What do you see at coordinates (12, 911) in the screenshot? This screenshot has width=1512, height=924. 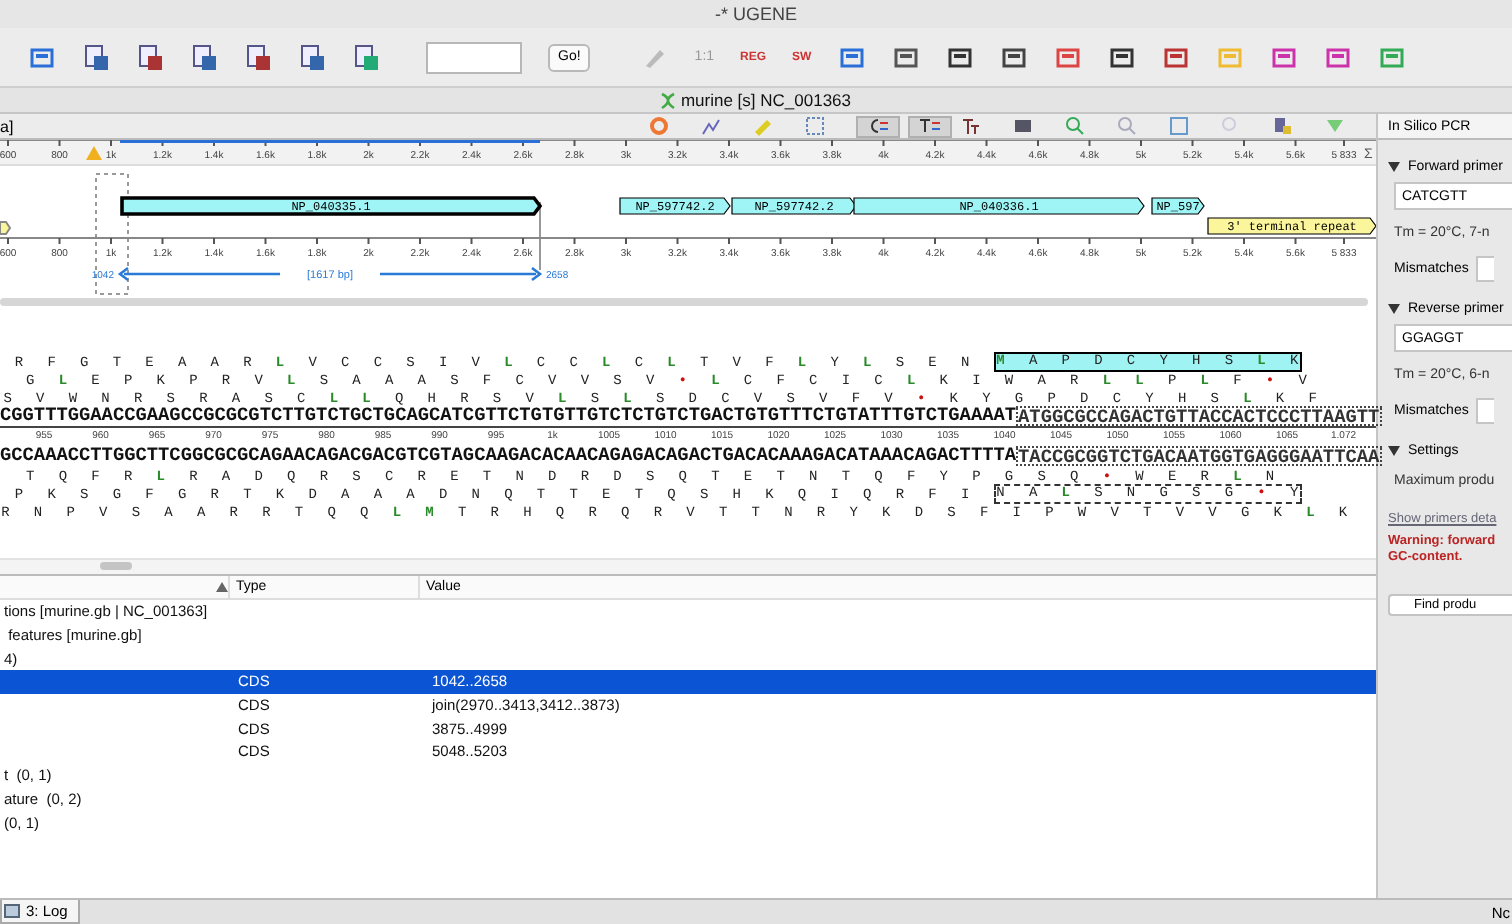 I see `log-icon` at bounding box center [12, 911].